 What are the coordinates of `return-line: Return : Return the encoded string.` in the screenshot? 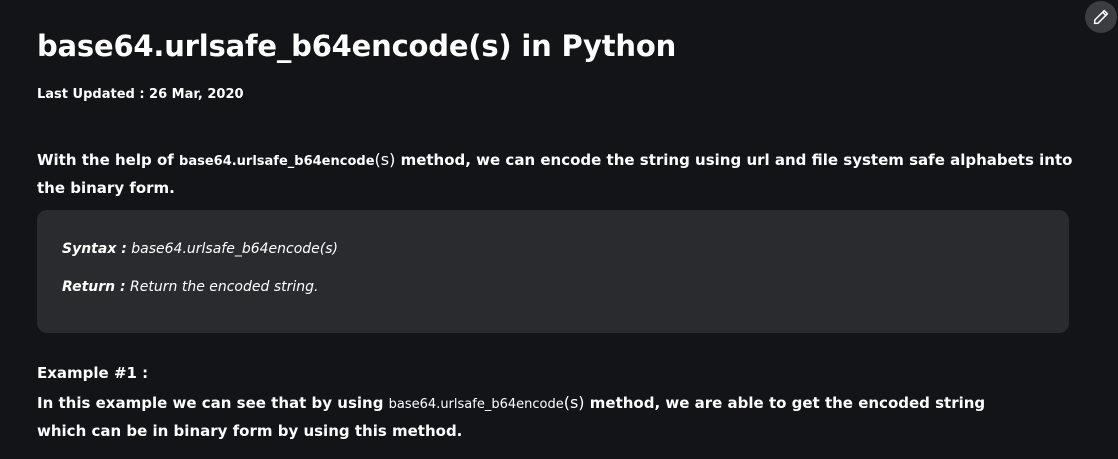 It's located at (190, 287).